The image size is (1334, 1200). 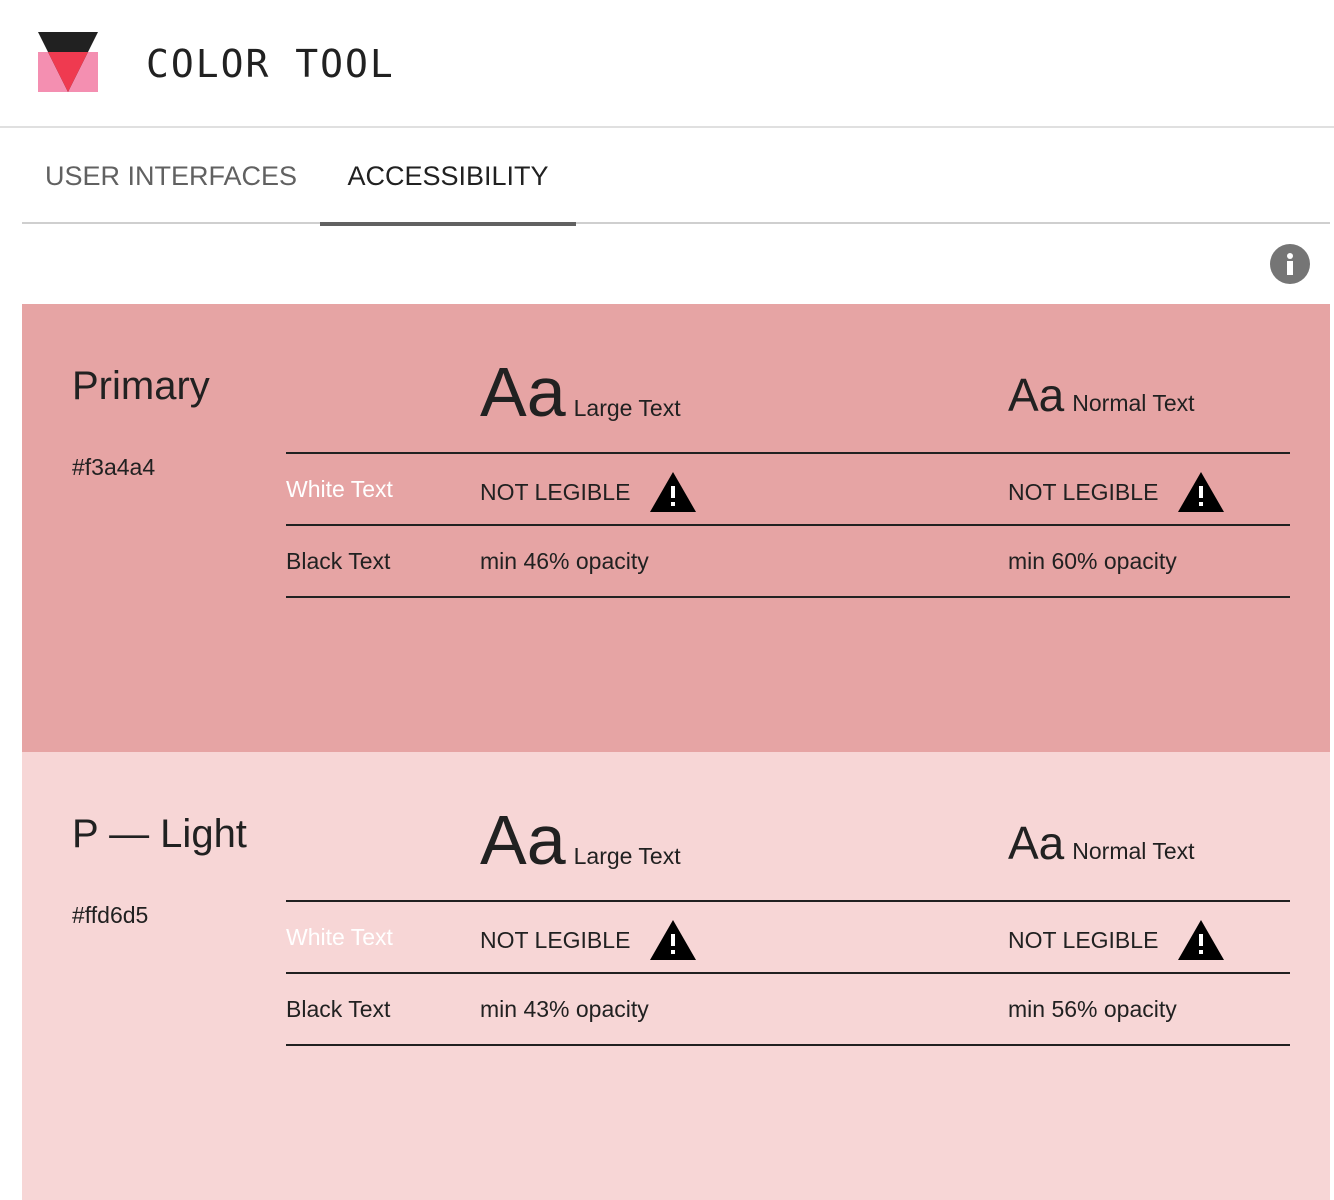 I want to click on black-normal-result: min 56% opacity, so click(x=1092, y=1009).